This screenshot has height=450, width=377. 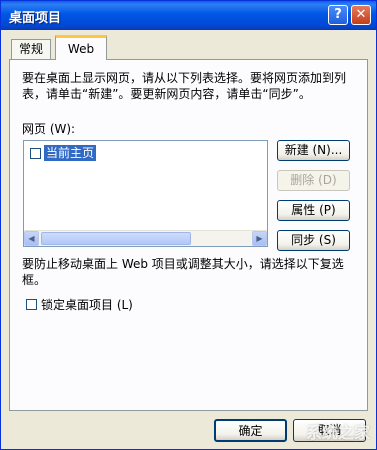 I want to click on delete-button: 删除 (D), so click(x=313, y=180).